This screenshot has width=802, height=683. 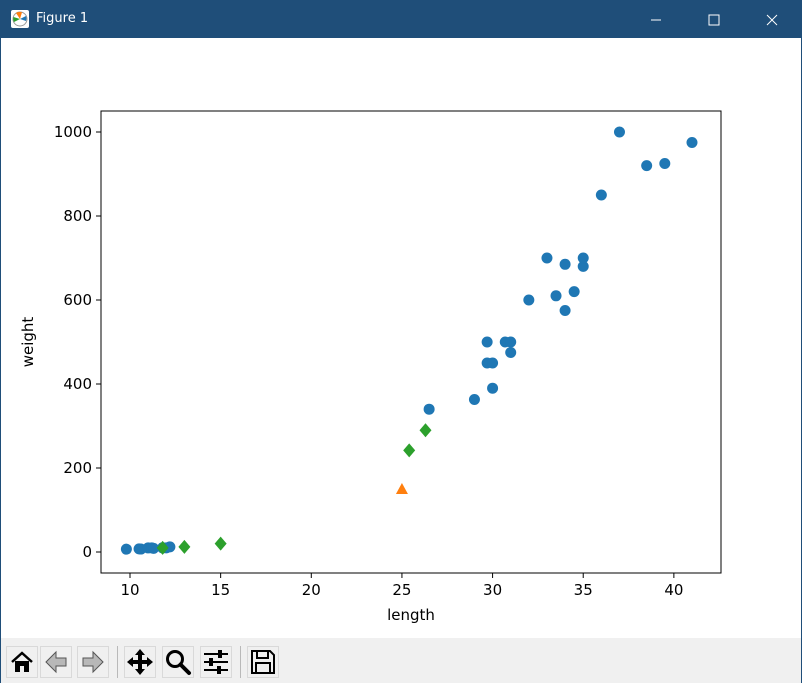 I want to click on minimize-button, so click(x=656, y=19).